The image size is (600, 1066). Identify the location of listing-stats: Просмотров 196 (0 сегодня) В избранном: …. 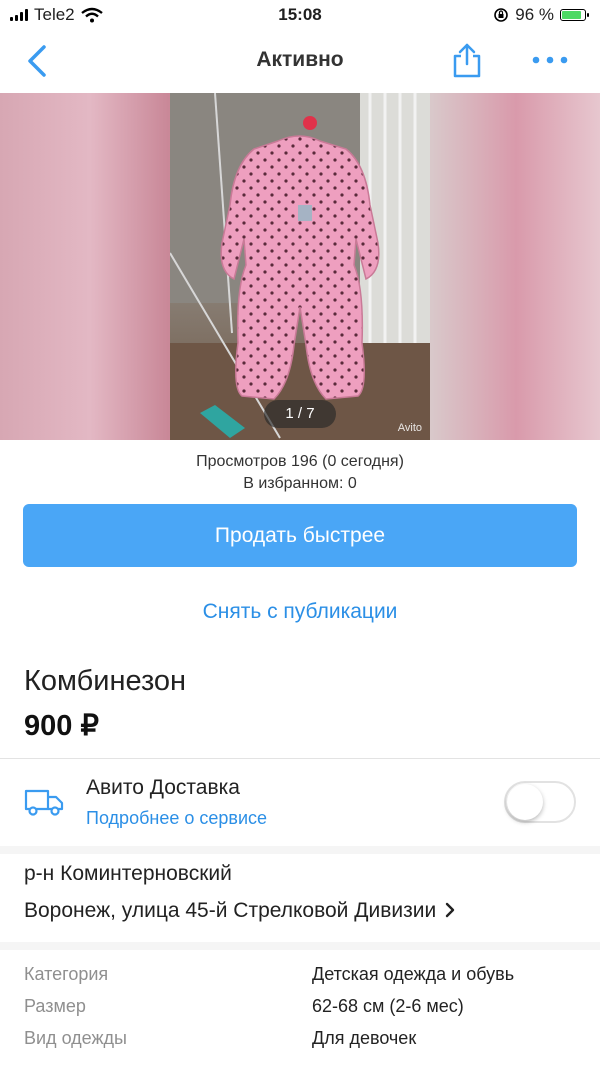
(300, 473).